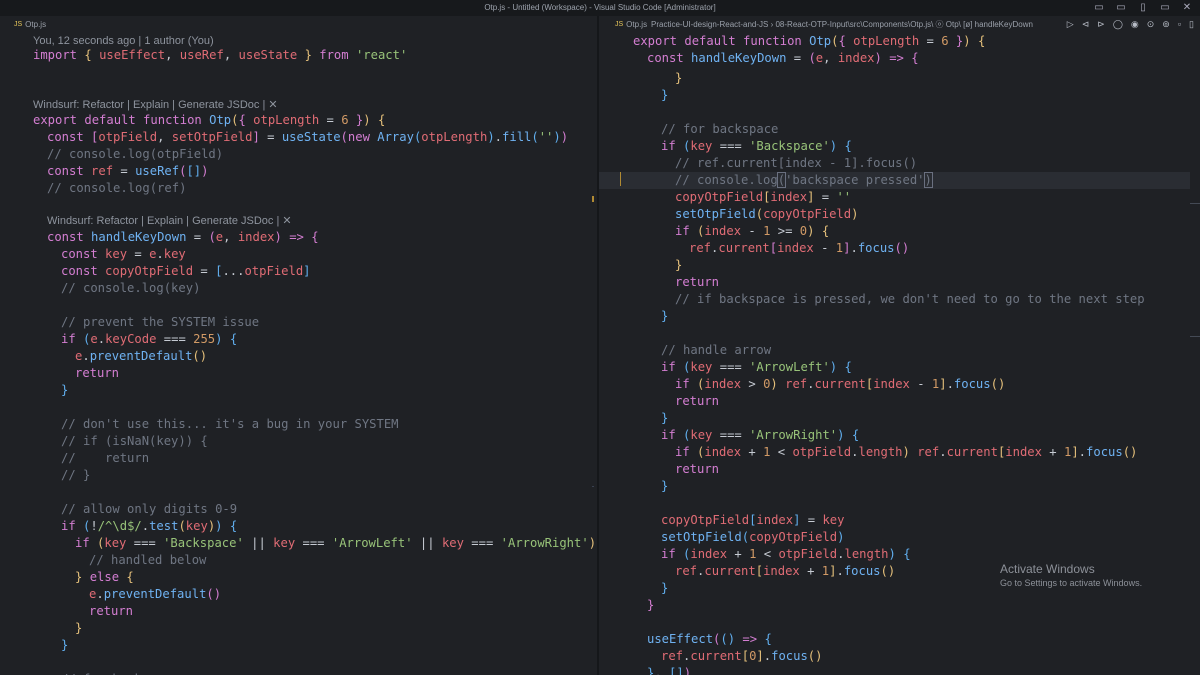 This screenshot has width=1200, height=675. I want to click on sidebar-toggle-icon: ▯, so click(1143, 8).